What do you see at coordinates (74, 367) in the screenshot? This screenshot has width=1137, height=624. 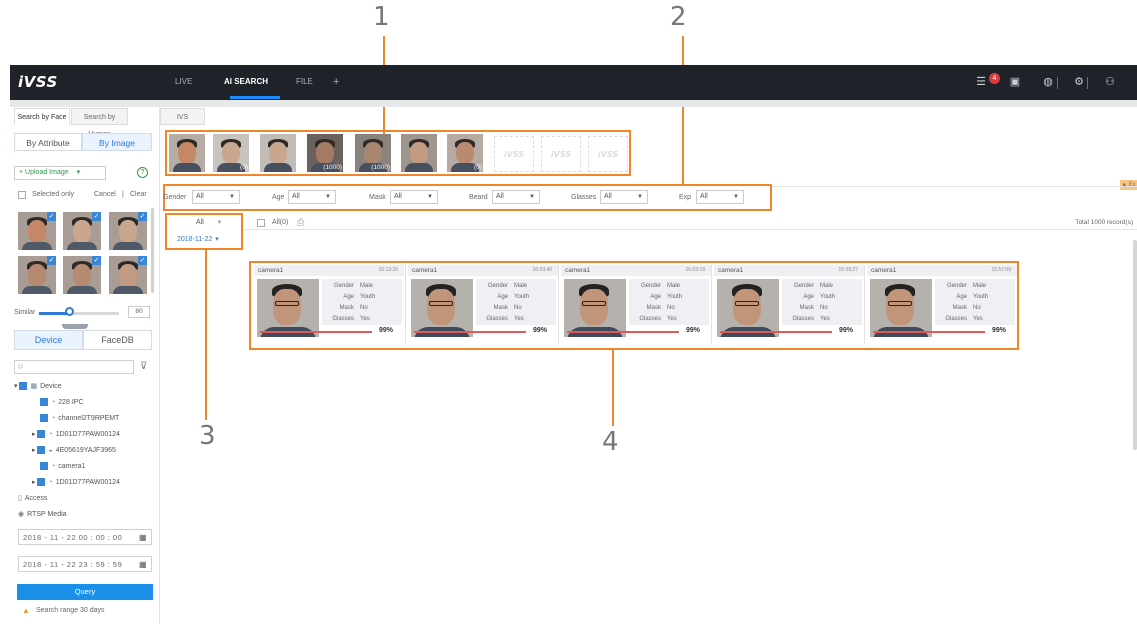 I see `device-search-input: ○` at bounding box center [74, 367].